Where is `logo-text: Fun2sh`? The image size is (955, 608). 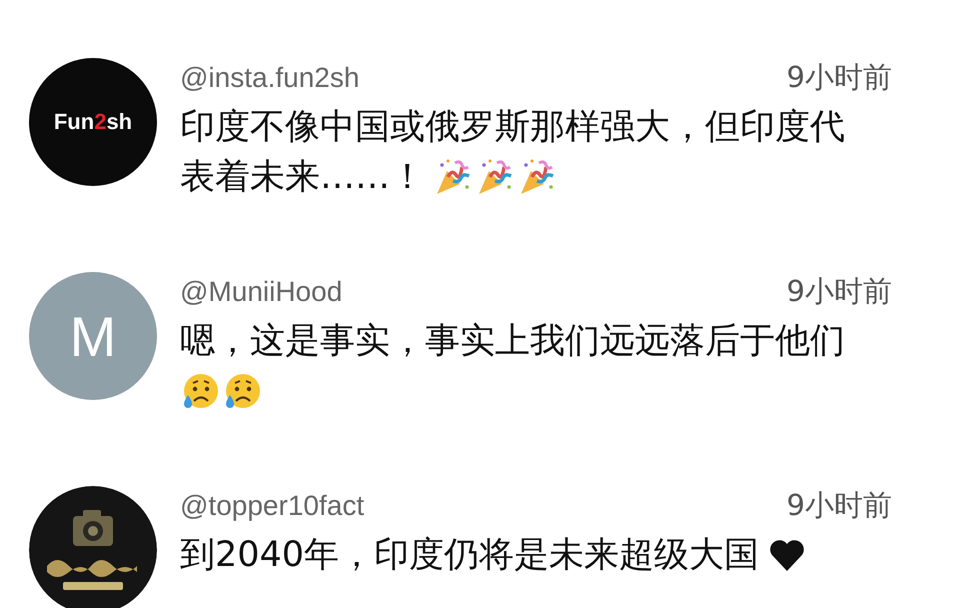 logo-text: Fun2sh is located at coordinates (93, 122).